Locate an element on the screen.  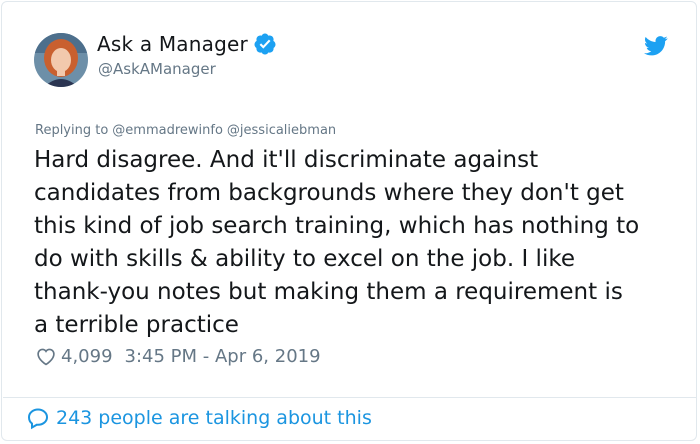
avatar-image is located at coordinates (61, 60).